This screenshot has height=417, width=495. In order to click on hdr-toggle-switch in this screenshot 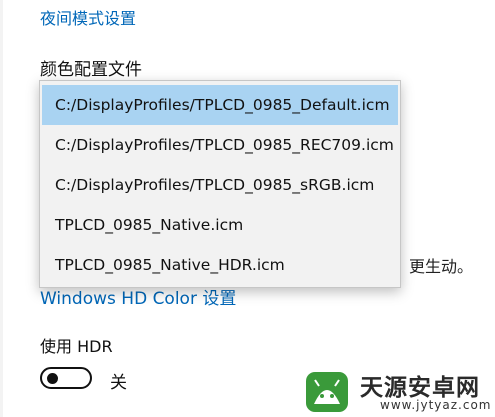, I will do `click(66, 378)`.